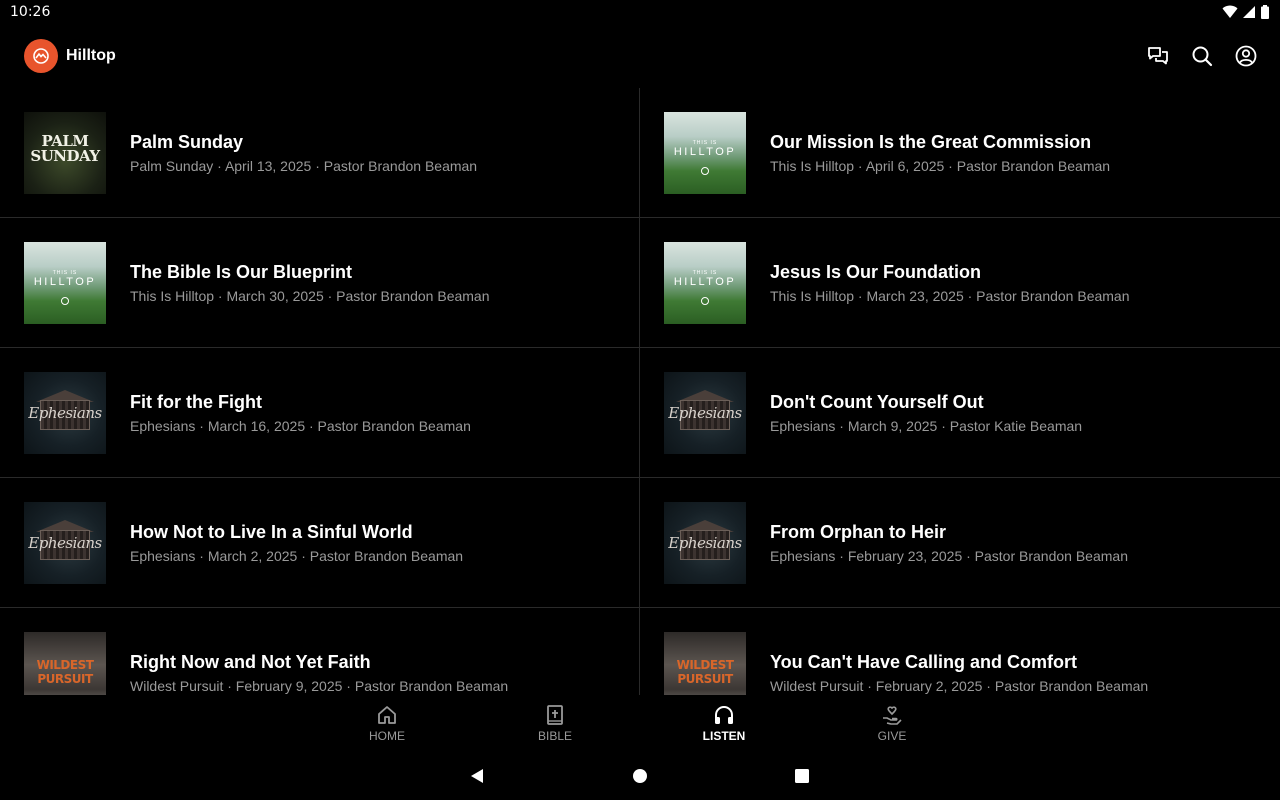  Describe the element at coordinates (187, 141) in the screenshot. I see `sermon-title: Palm Sunday` at that location.